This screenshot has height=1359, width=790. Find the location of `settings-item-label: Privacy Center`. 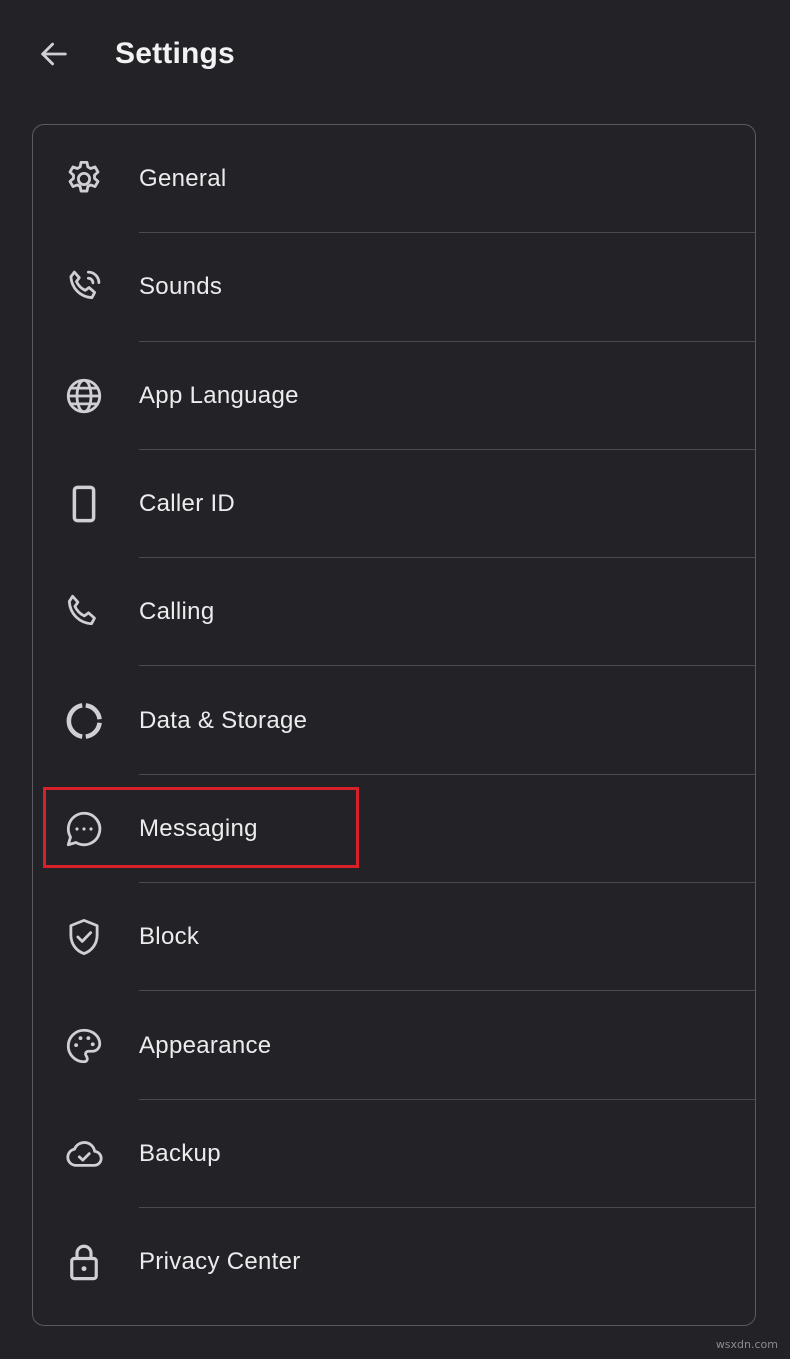

settings-item-label: Privacy Center is located at coordinates (220, 1262).